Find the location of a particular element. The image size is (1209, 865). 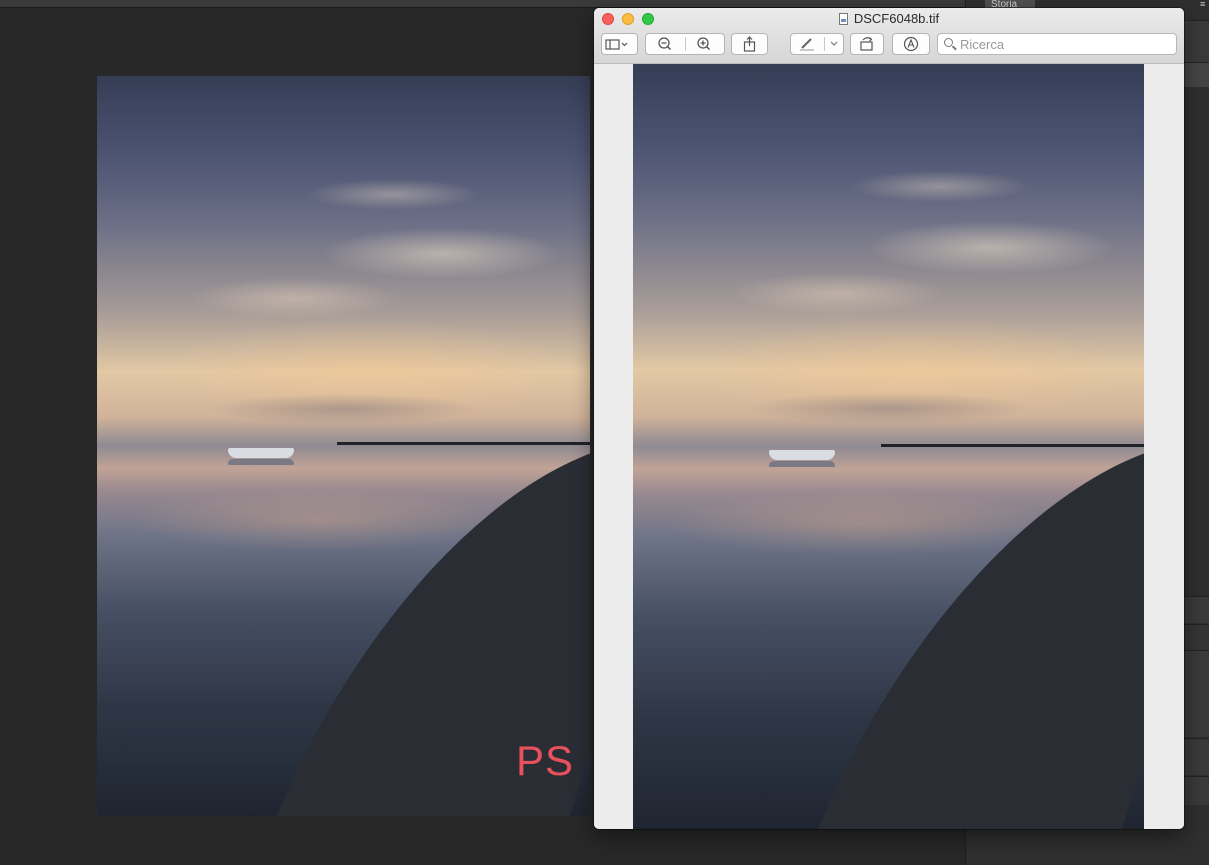

markup-icon is located at coordinates (911, 44).